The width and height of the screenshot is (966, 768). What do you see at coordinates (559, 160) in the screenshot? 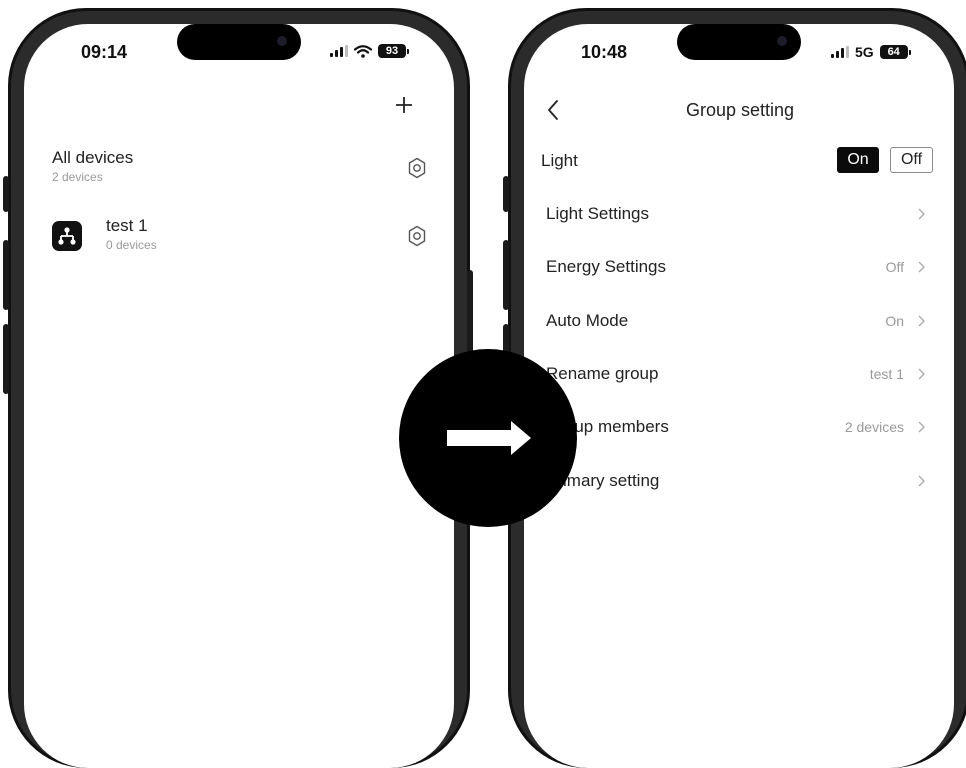
I see `light-label: Light` at bounding box center [559, 160].